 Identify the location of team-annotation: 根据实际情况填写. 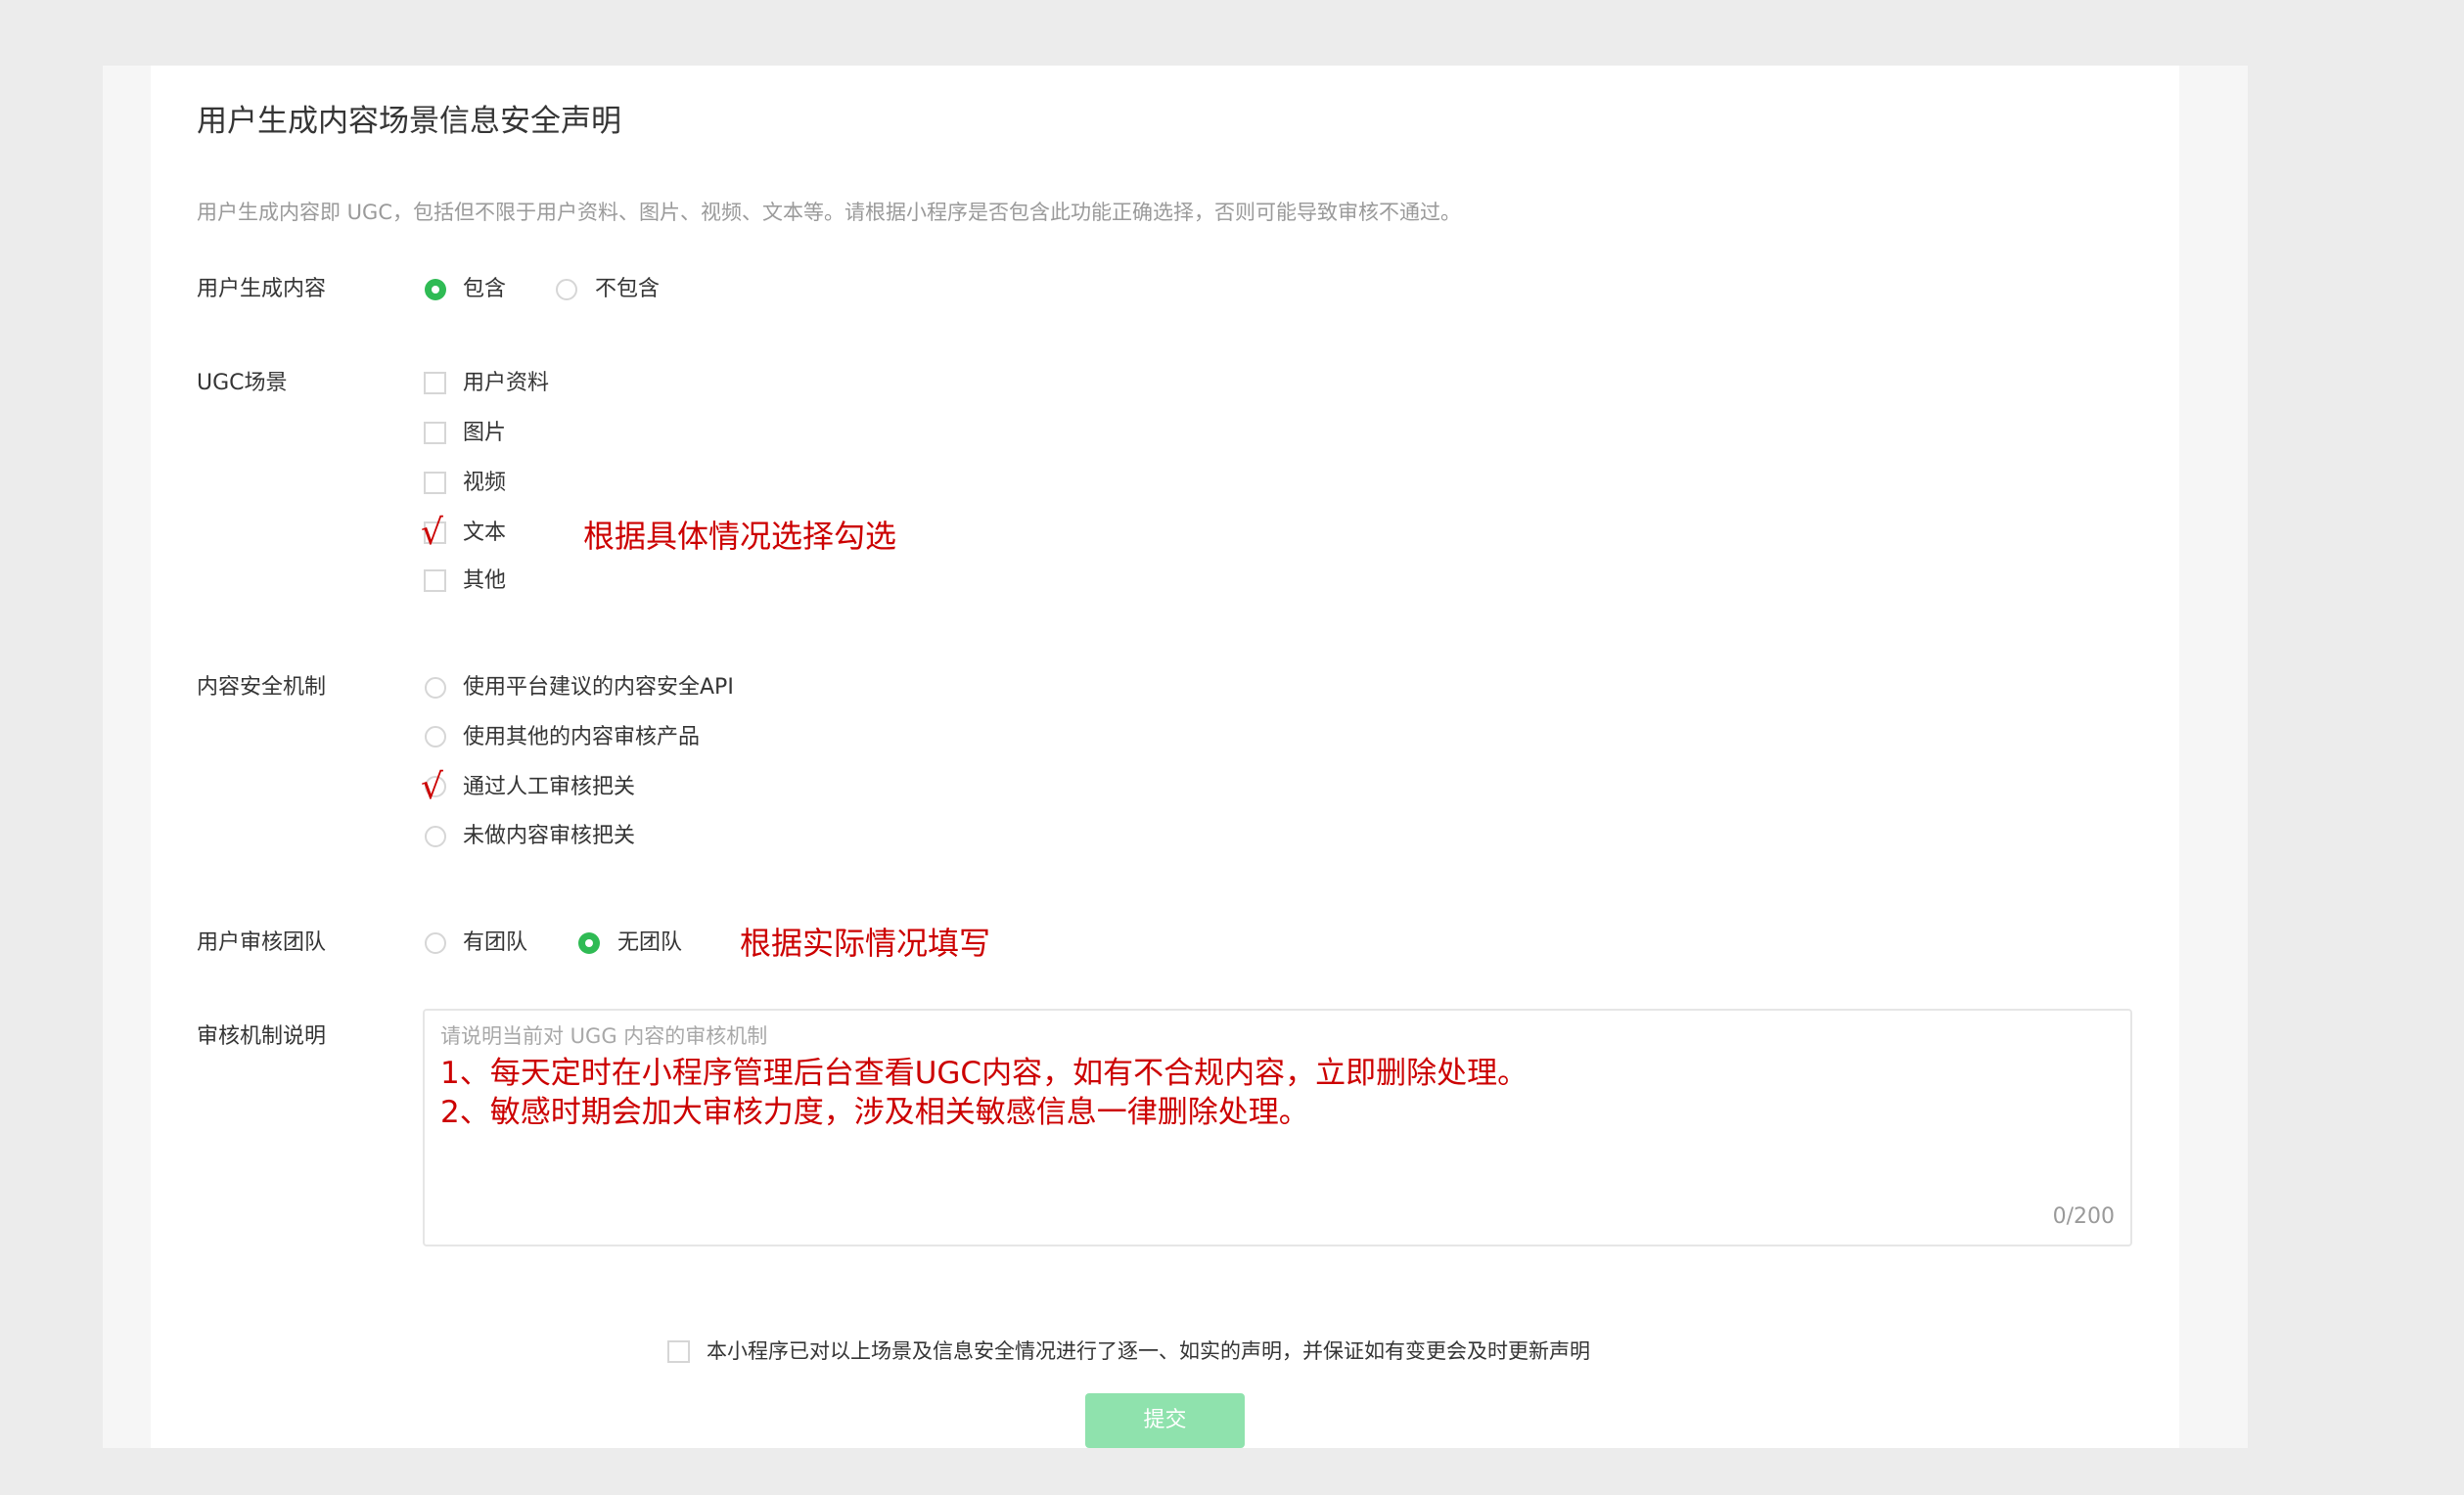
(865, 943).